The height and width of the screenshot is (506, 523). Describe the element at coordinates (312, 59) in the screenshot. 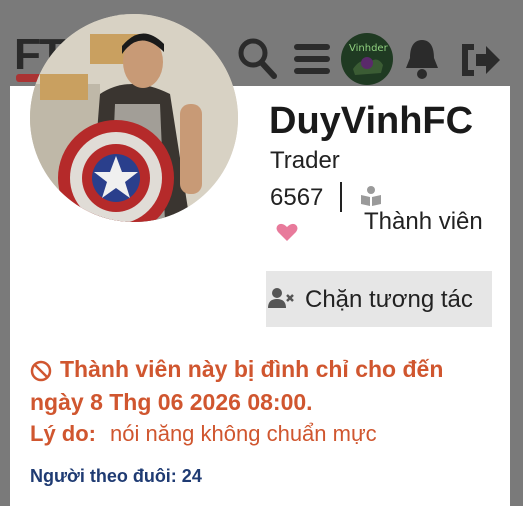

I see `menu-icon` at that location.